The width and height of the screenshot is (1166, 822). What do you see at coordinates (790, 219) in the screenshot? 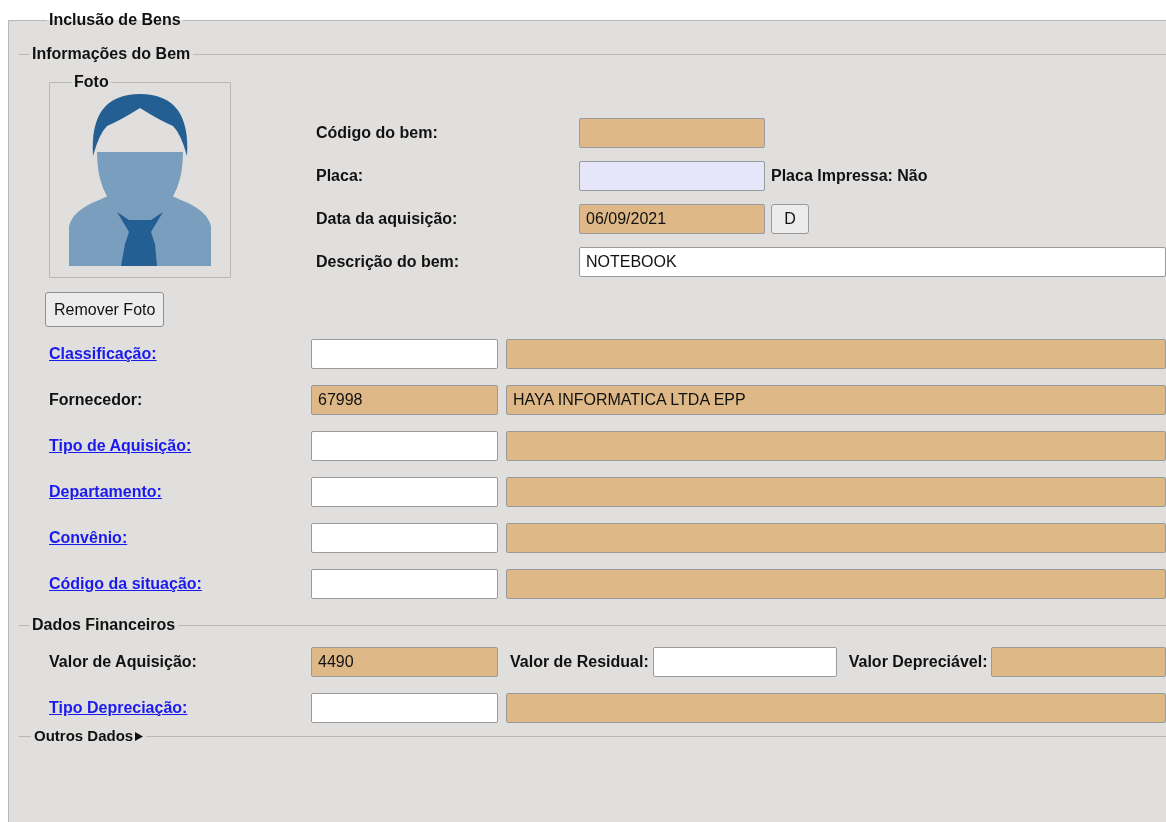
I see `date-picker-button: D` at bounding box center [790, 219].